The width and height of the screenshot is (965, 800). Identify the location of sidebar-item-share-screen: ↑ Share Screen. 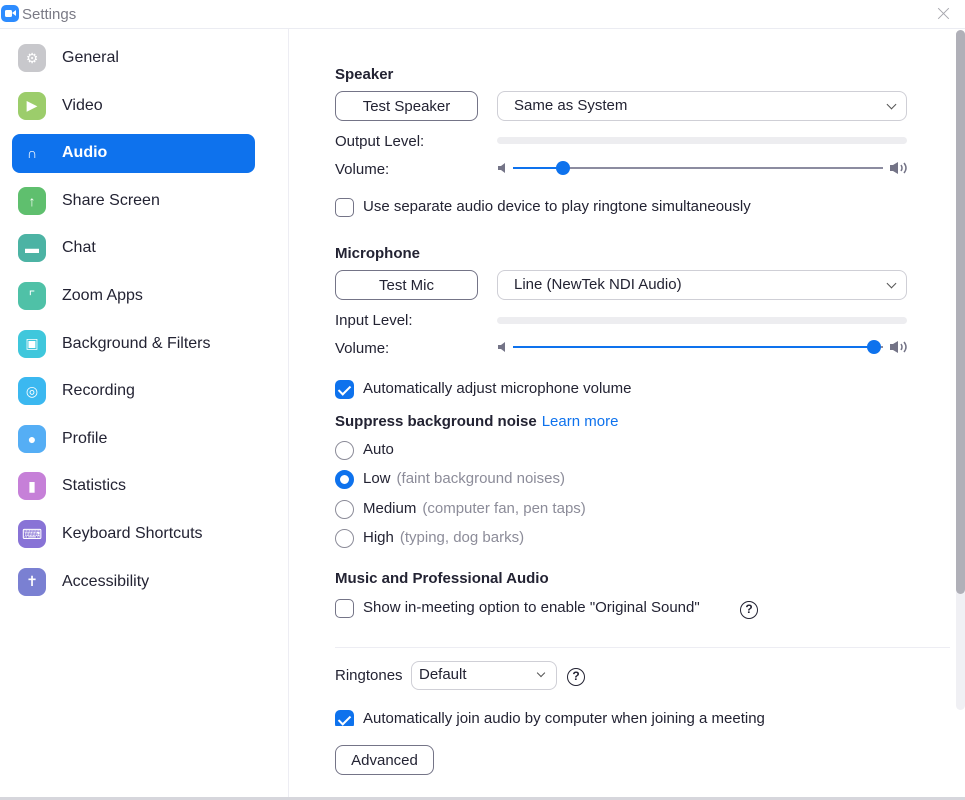
(133, 201).